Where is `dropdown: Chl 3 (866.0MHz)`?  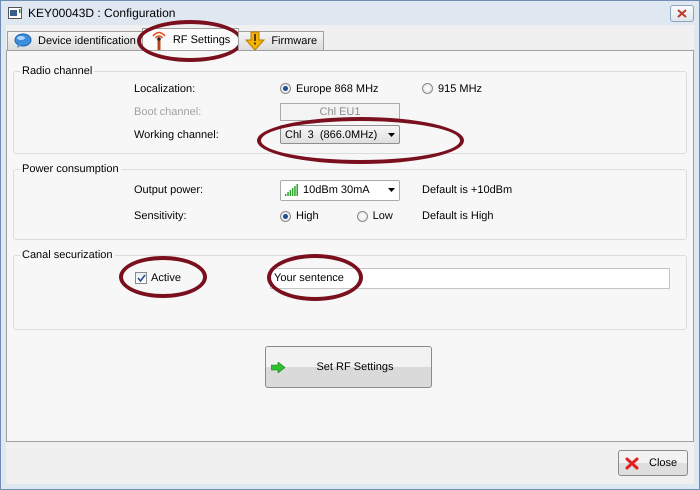 dropdown: Chl 3 (866.0MHz) is located at coordinates (340, 134).